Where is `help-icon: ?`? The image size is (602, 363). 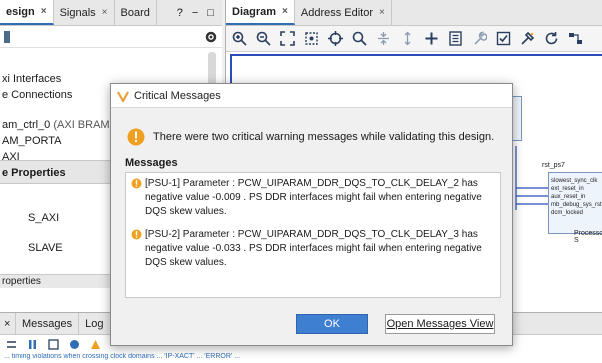
help-icon: ? is located at coordinates (180, 13).